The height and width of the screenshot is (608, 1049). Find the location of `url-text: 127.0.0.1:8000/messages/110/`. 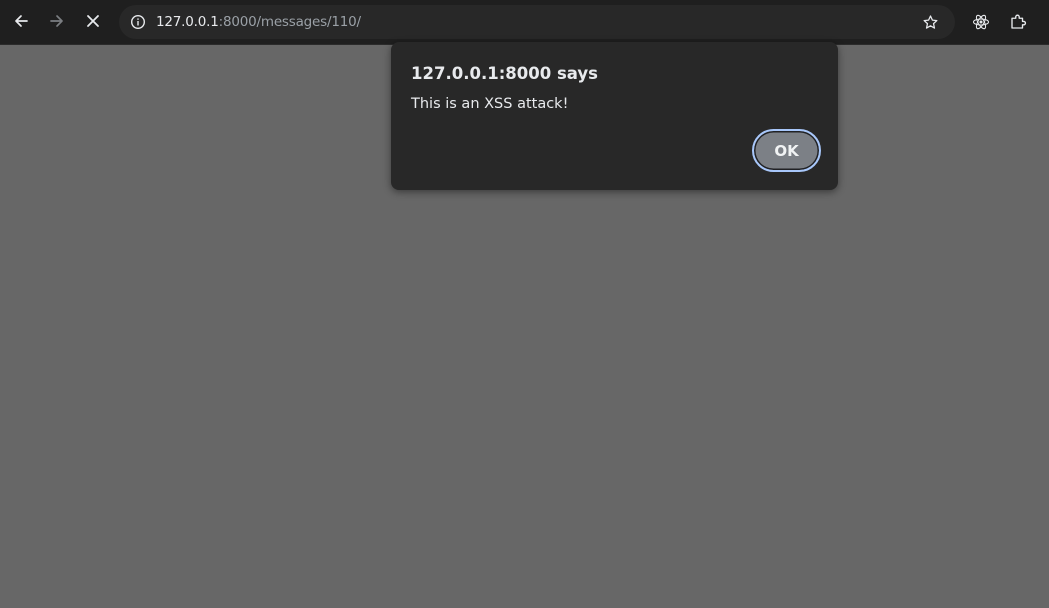

url-text: 127.0.0.1:8000/messages/110/ is located at coordinates (258, 22).